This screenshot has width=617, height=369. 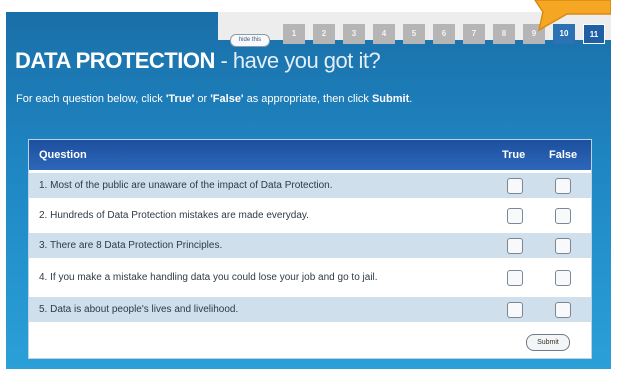 What do you see at coordinates (444, 34) in the screenshot?
I see `page-tab-6: 6` at bounding box center [444, 34].